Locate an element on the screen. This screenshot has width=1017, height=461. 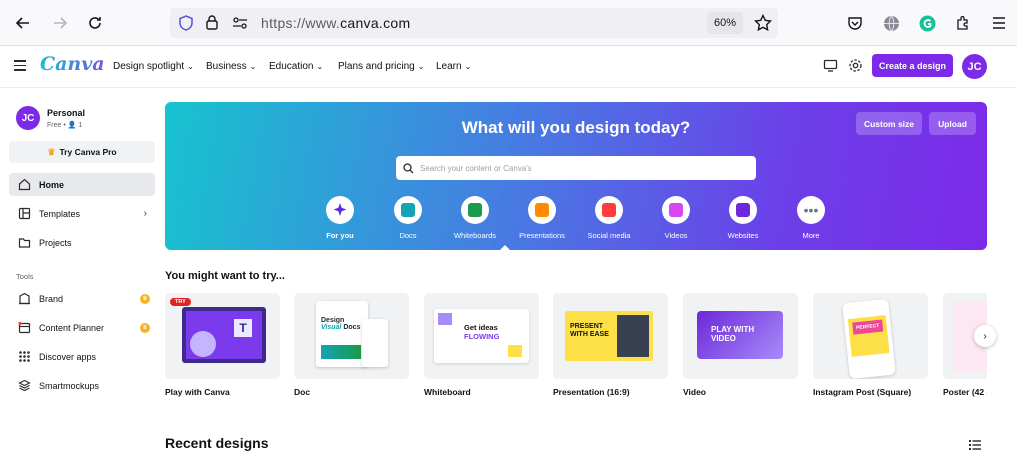
card-label-whiteboard: Whiteboard is located at coordinates (447, 392).